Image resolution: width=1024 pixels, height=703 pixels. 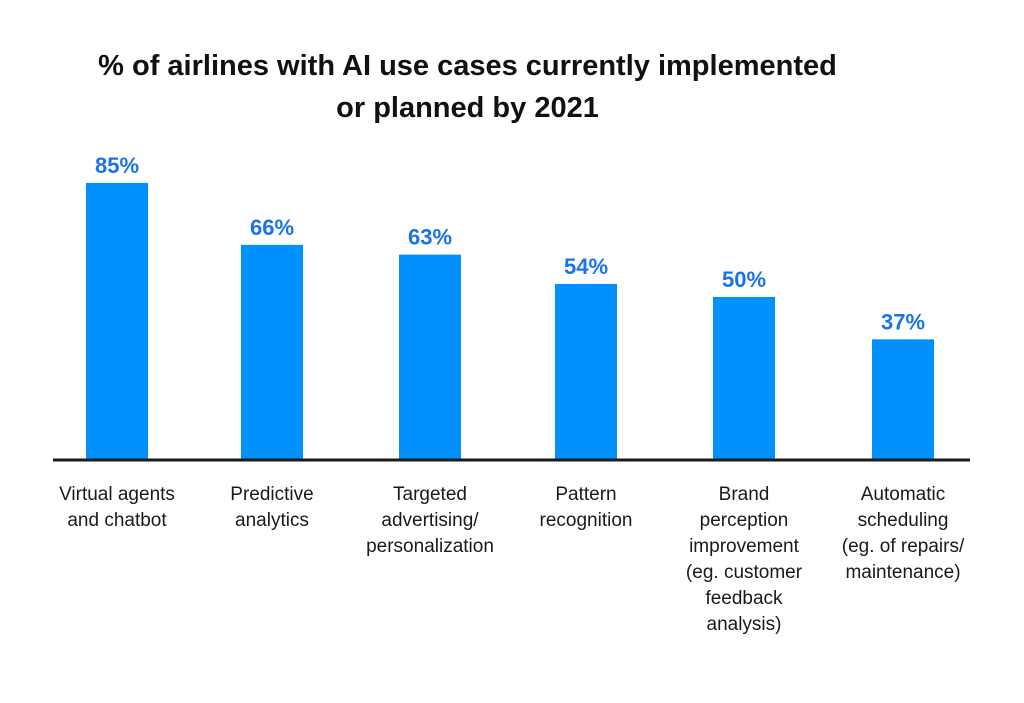 What do you see at coordinates (430, 494) in the screenshot?
I see `category-label-line: Targeted` at bounding box center [430, 494].